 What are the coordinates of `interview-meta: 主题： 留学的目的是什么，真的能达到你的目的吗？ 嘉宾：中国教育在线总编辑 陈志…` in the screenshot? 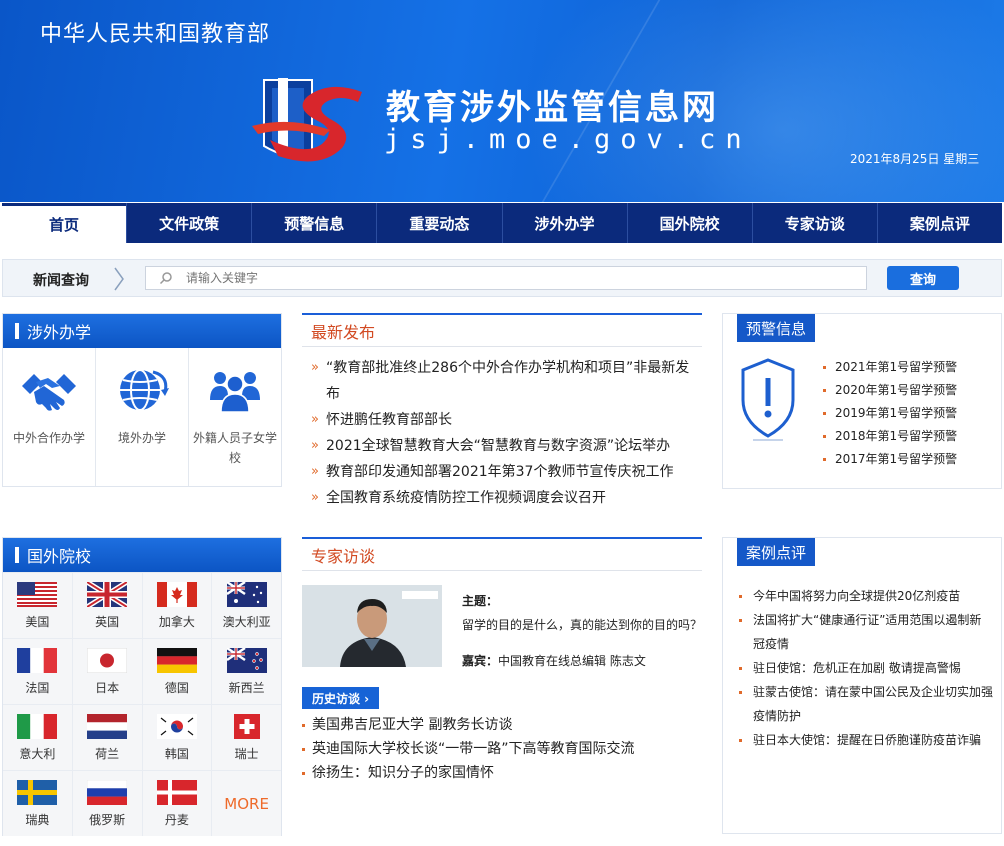 It's located at (582, 631).